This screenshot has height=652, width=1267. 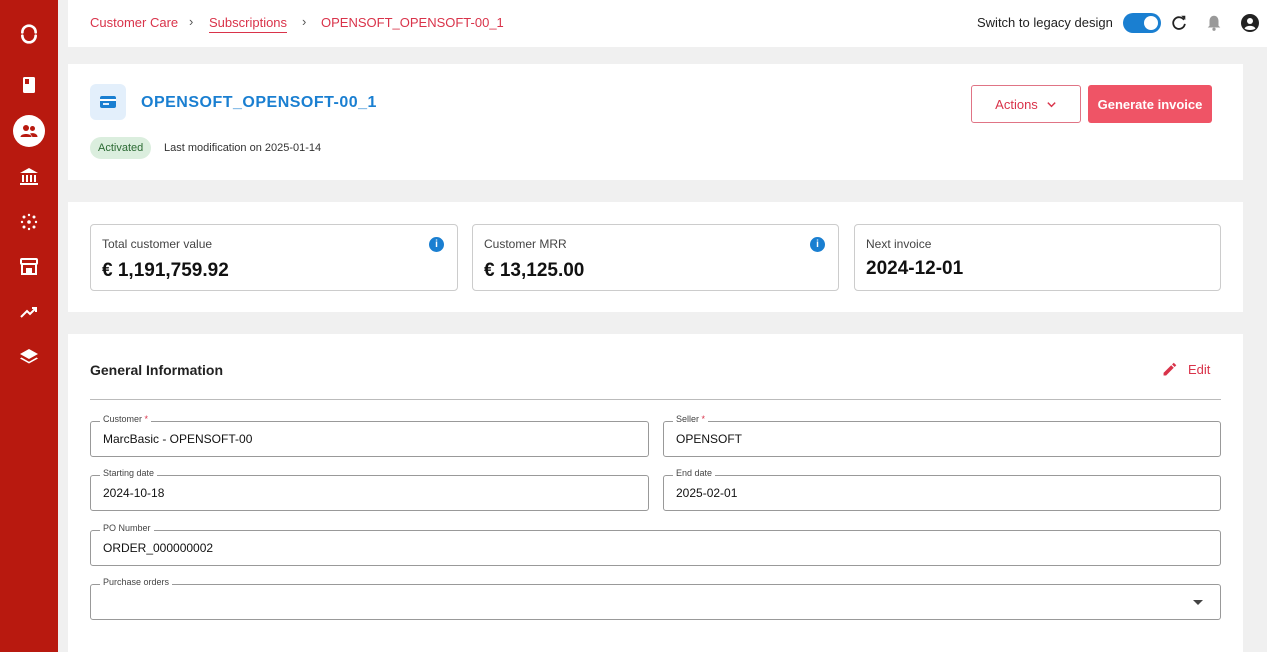 I want to click on sidebar-item-customers, so click(x=29, y=131).